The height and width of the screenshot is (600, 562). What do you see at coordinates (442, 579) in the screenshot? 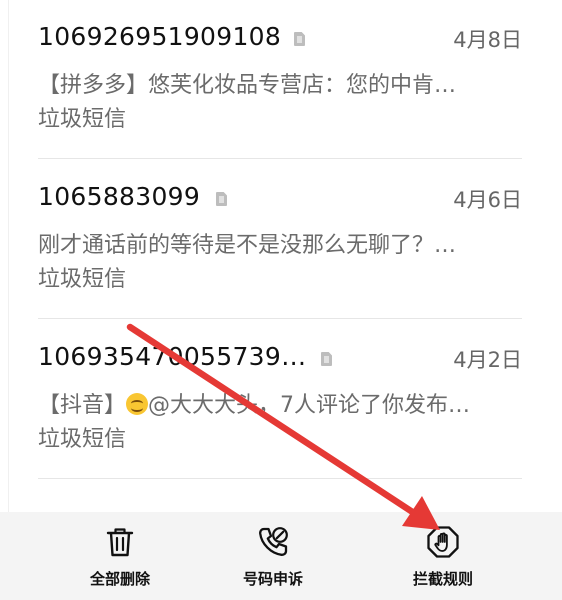
I see `block-rules-label: 拦截规则` at bounding box center [442, 579].